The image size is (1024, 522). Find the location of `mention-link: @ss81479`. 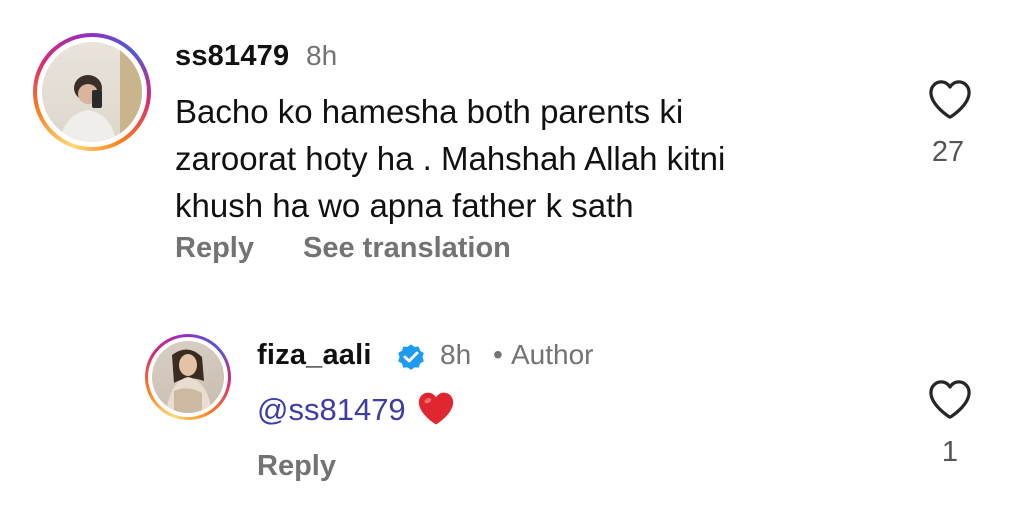

mention-link: @ss81479 is located at coordinates (331, 409).